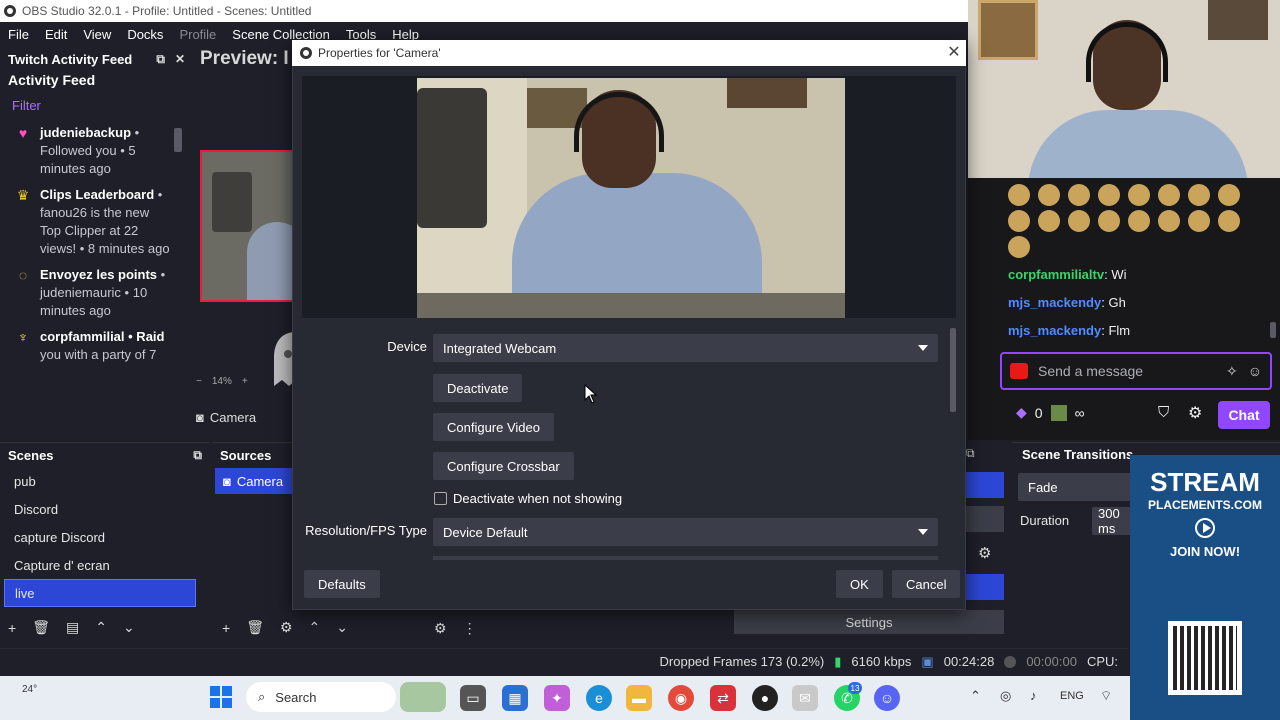 This screenshot has height=720, width=1280. I want to click on source-item-camera: ◙ Camera, so click(254, 481).